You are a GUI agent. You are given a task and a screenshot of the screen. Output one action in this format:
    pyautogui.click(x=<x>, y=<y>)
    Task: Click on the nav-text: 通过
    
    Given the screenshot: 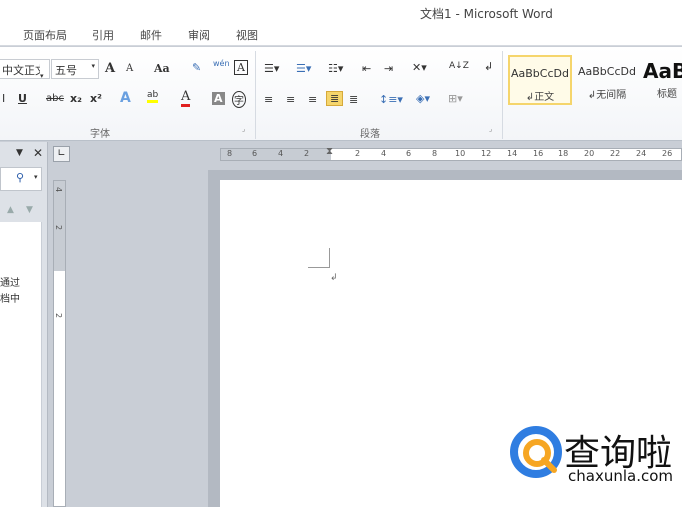 What is the action you would take?
    pyautogui.click(x=10, y=283)
    